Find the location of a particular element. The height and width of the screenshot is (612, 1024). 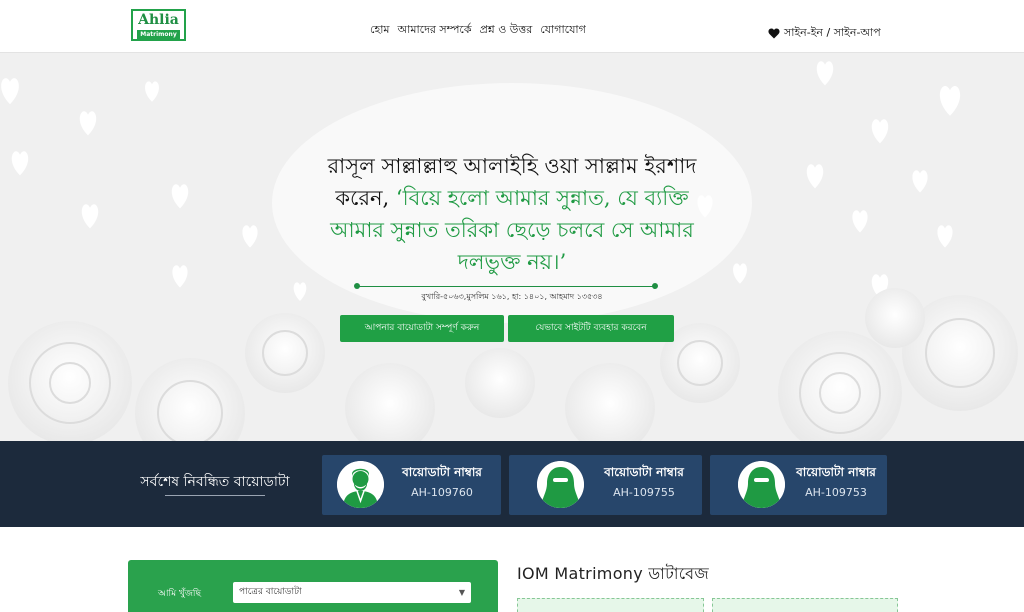

quote-divider is located at coordinates (506, 286).